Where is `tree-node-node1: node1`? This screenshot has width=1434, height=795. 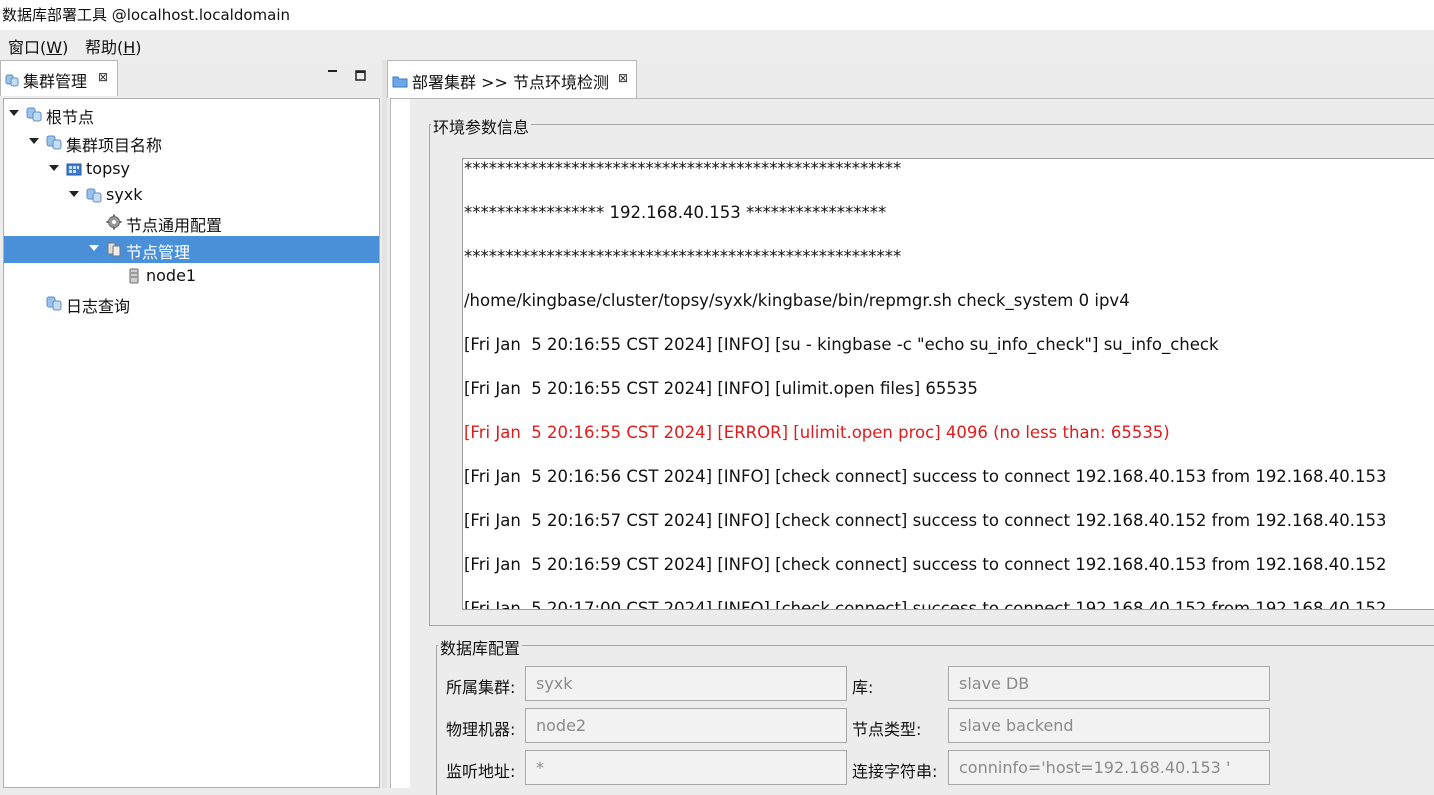
tree-node-node1: node1 is located at coordinates (191, 276).